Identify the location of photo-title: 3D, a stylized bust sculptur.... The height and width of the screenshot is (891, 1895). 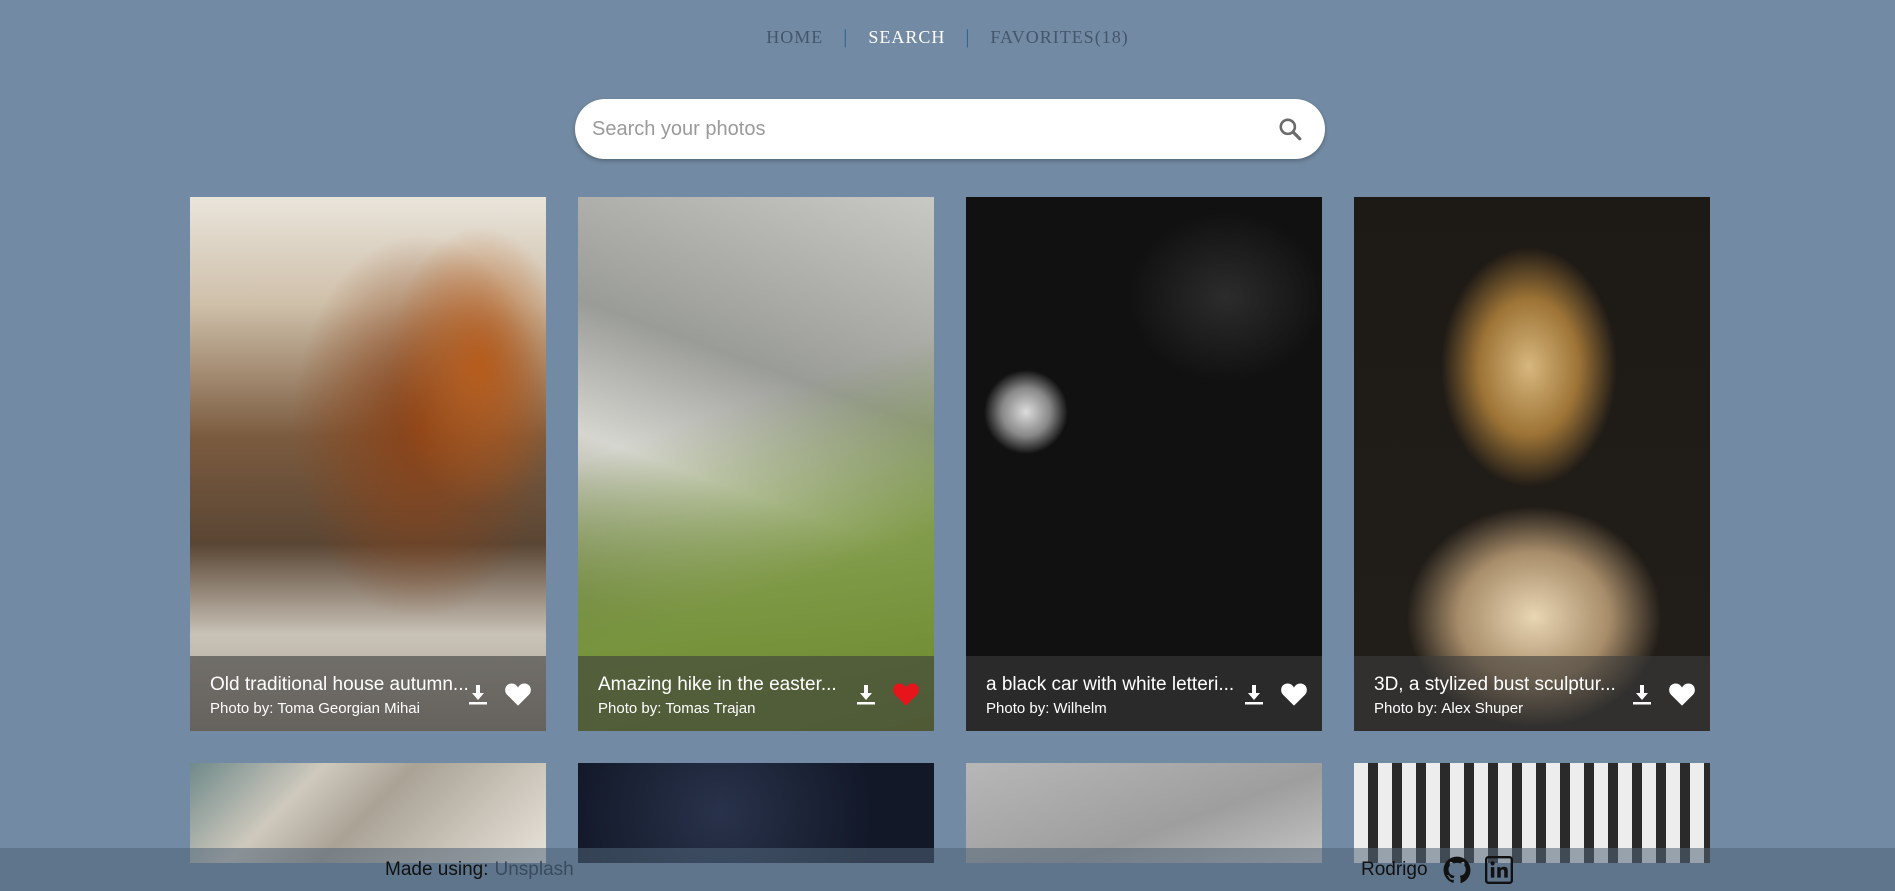
(1495, 684).